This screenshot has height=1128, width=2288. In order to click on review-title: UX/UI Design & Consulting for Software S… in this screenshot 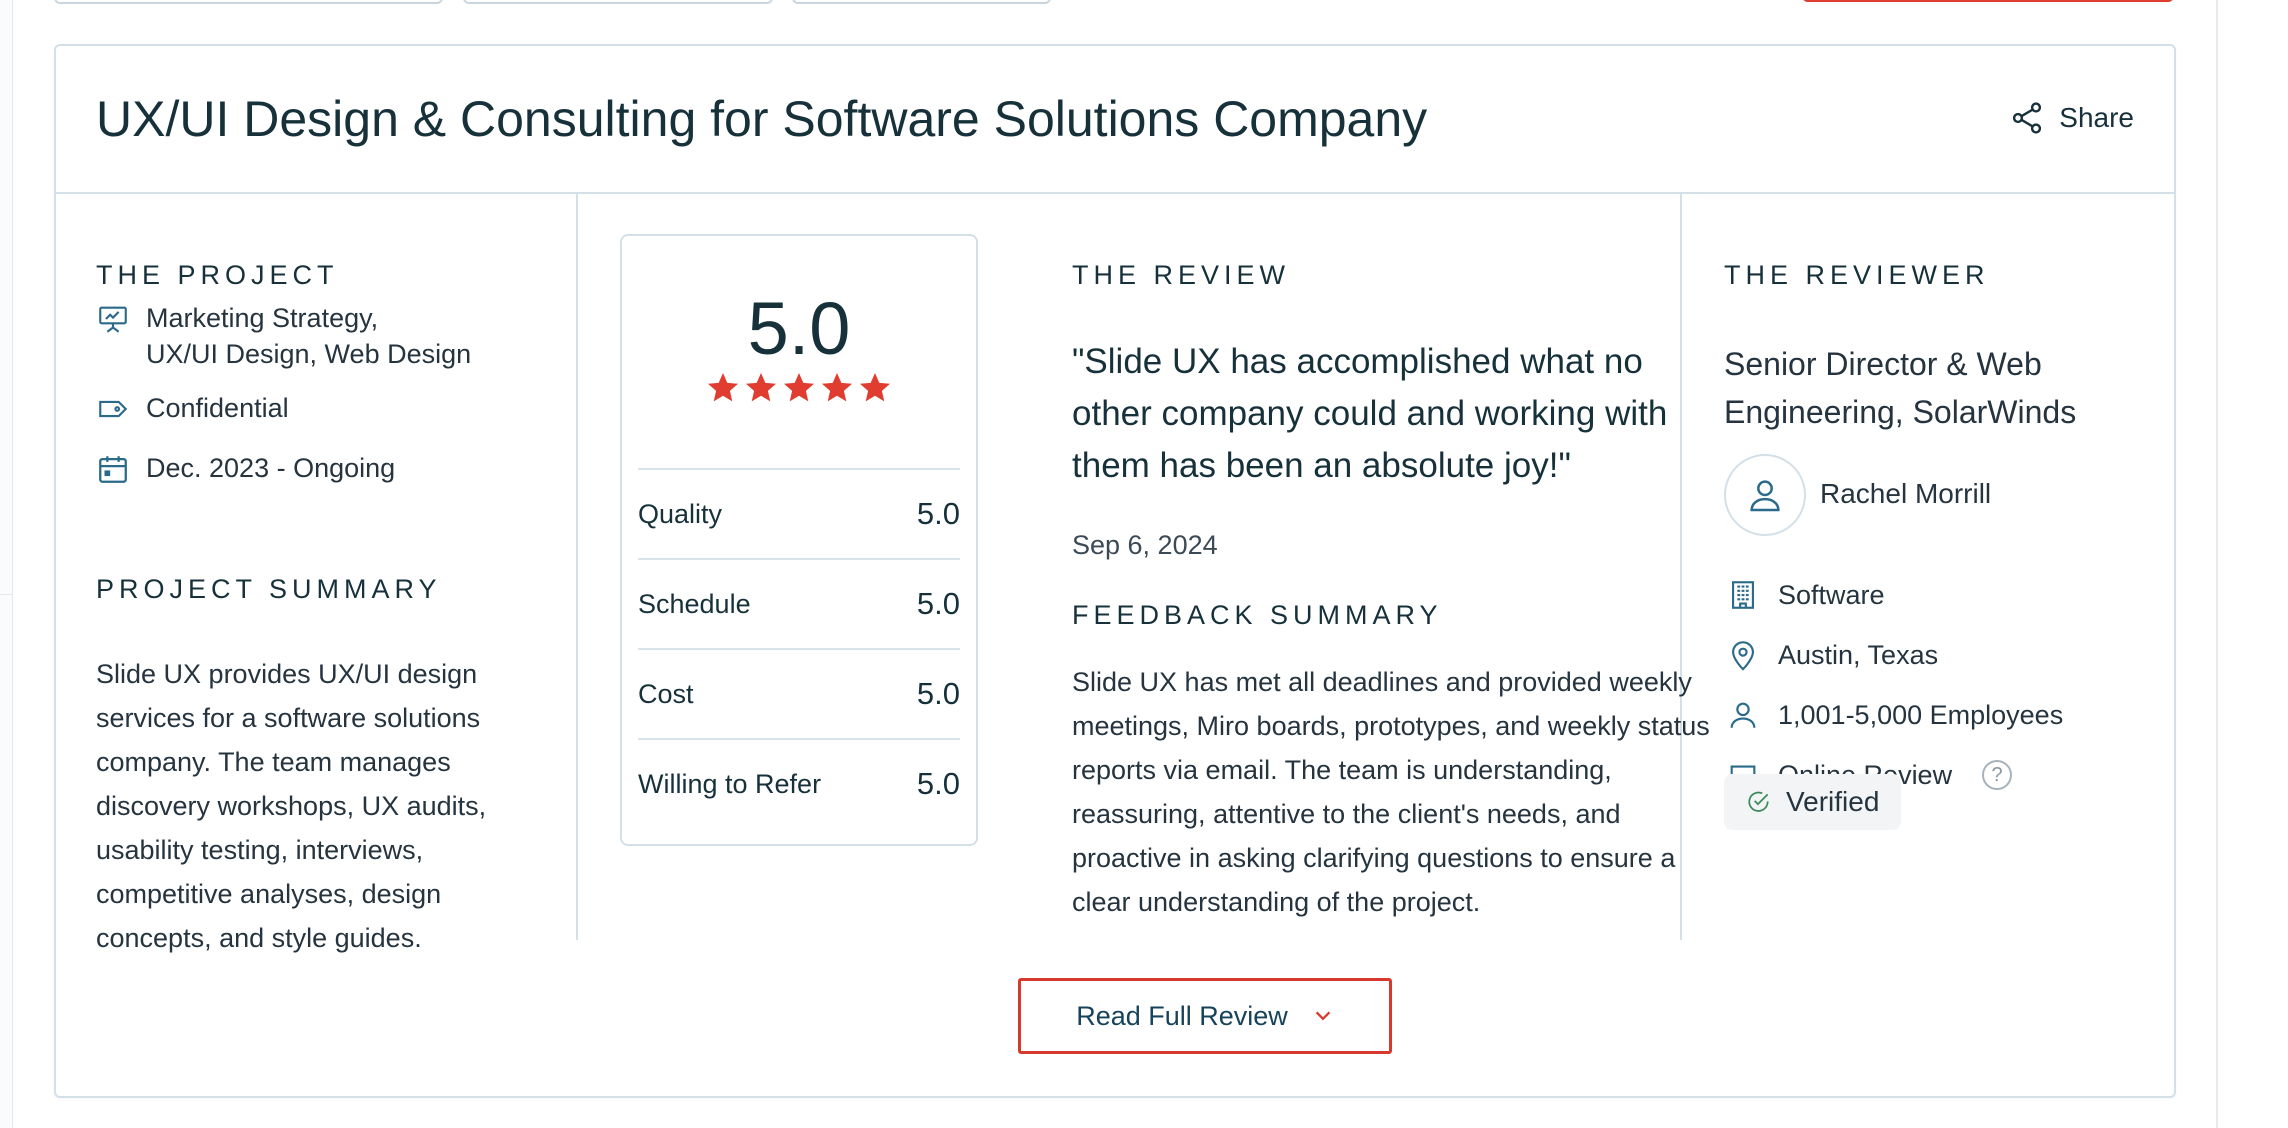, I will do `click(762, 119)`.